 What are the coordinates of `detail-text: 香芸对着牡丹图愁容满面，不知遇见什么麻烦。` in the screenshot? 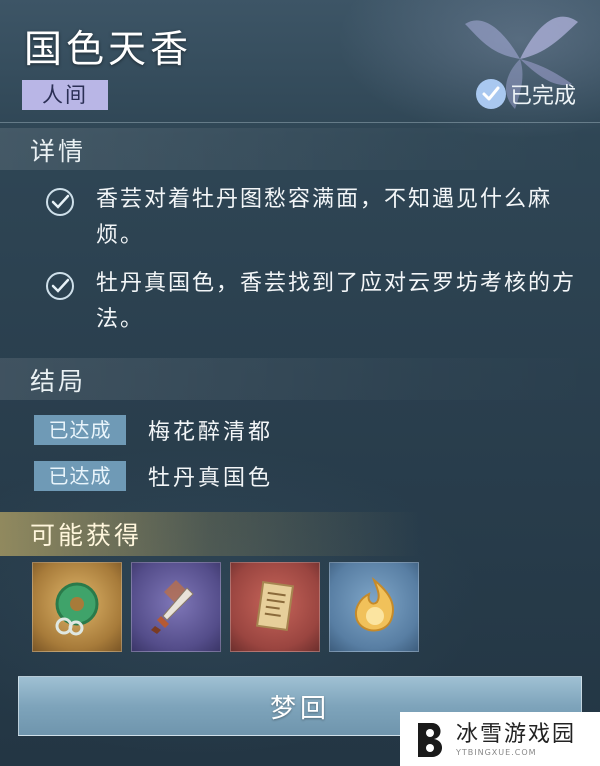 It's located at (324, 217).